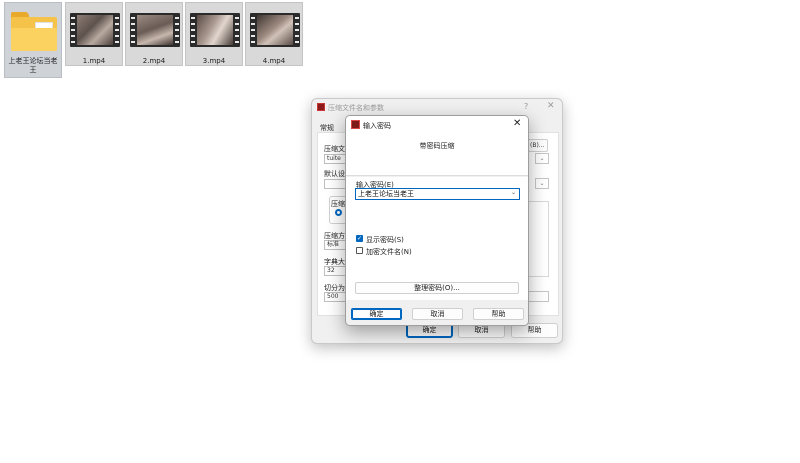 The width and height of the screenshot is (800, 463). I want to click on show-password-checkbox: ✓, so click(359, 238).